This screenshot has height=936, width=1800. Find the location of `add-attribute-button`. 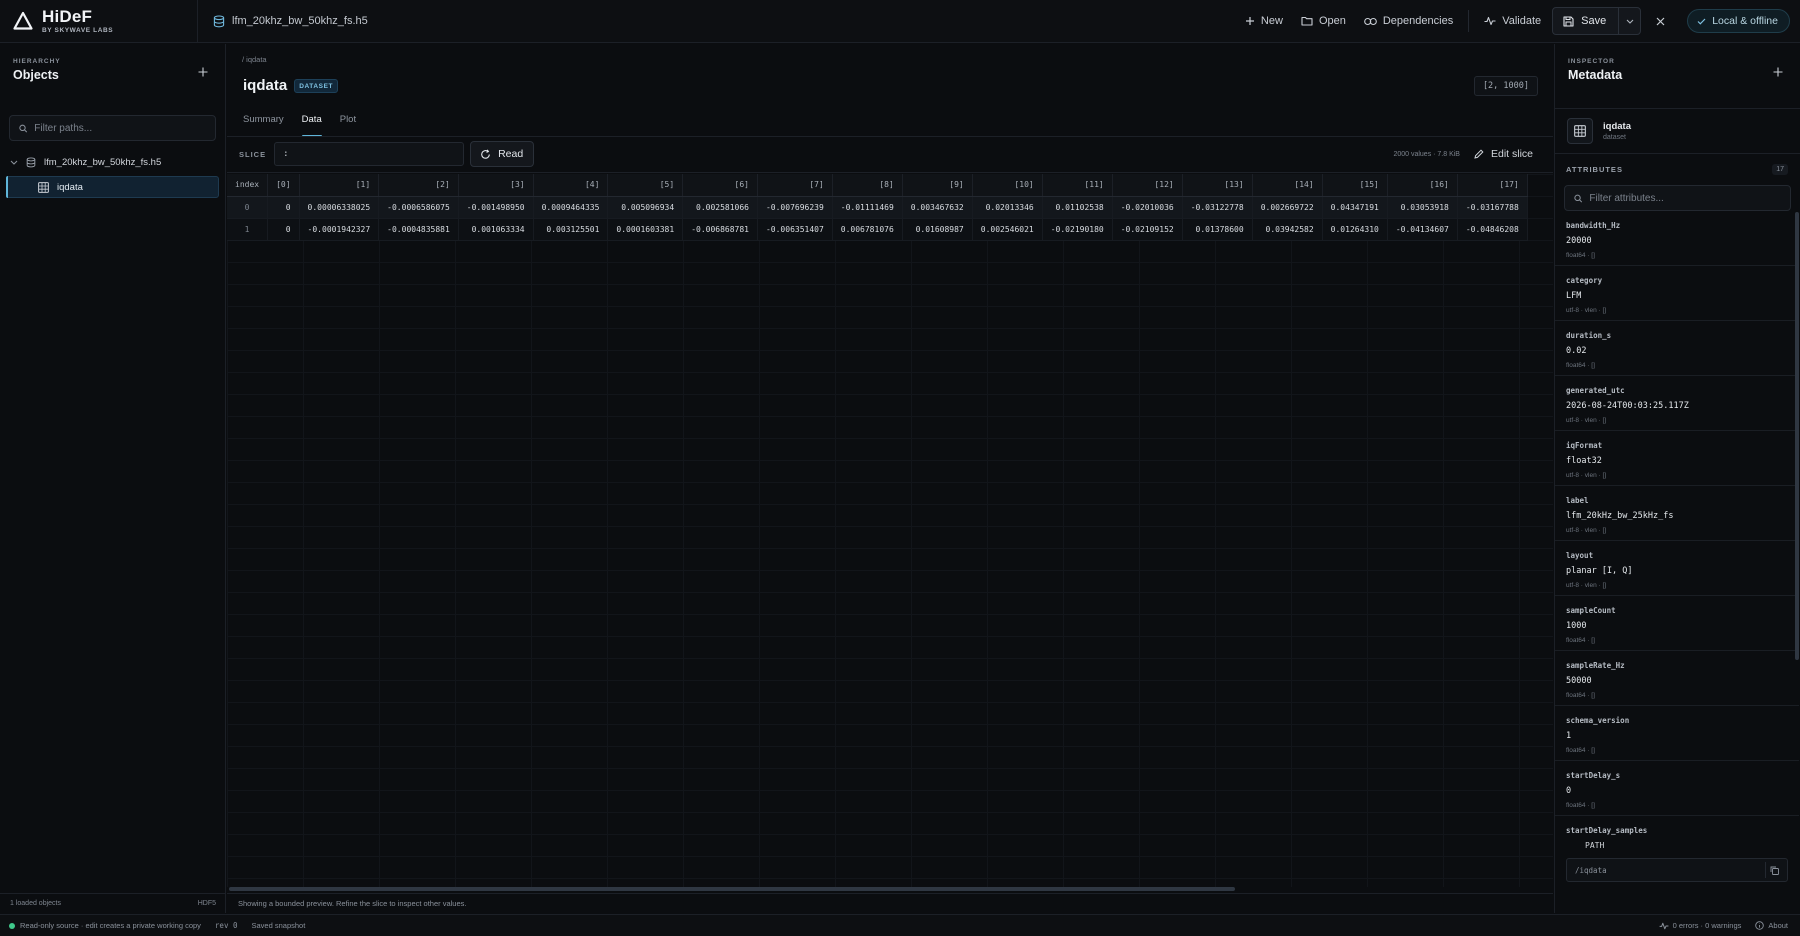

add-attribute-button is located at coordinates (1778, 72).